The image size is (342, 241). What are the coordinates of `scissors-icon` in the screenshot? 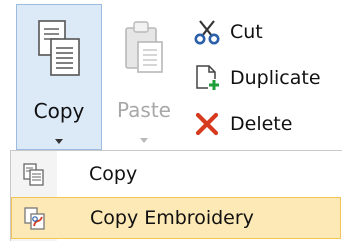 It's located at (207, 32).